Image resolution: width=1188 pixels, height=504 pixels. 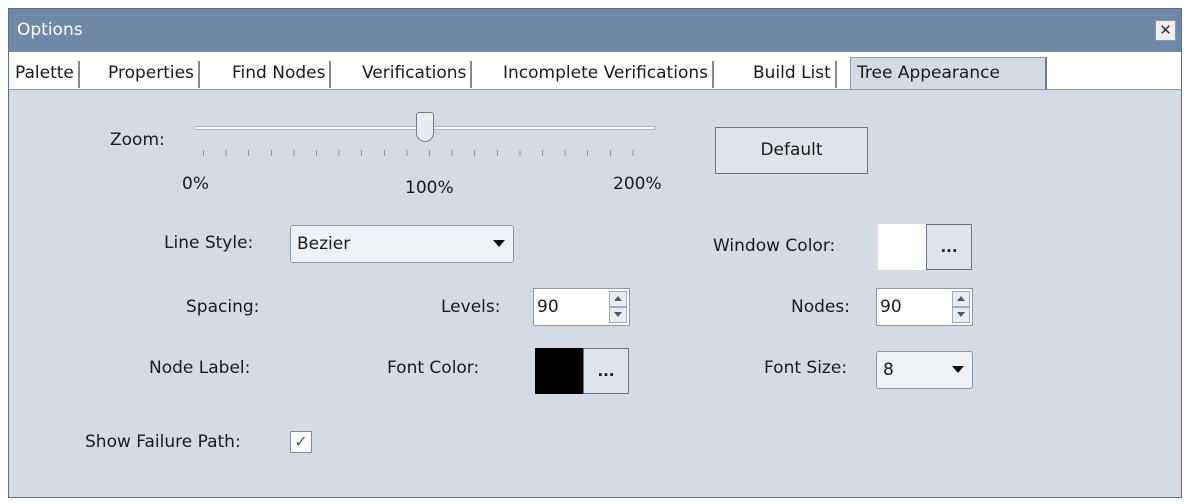 What do you see at coordinates (429, 188) in the screenshot?
I see `zoom-mid-label: 100%` at bounding box center [429, 188].